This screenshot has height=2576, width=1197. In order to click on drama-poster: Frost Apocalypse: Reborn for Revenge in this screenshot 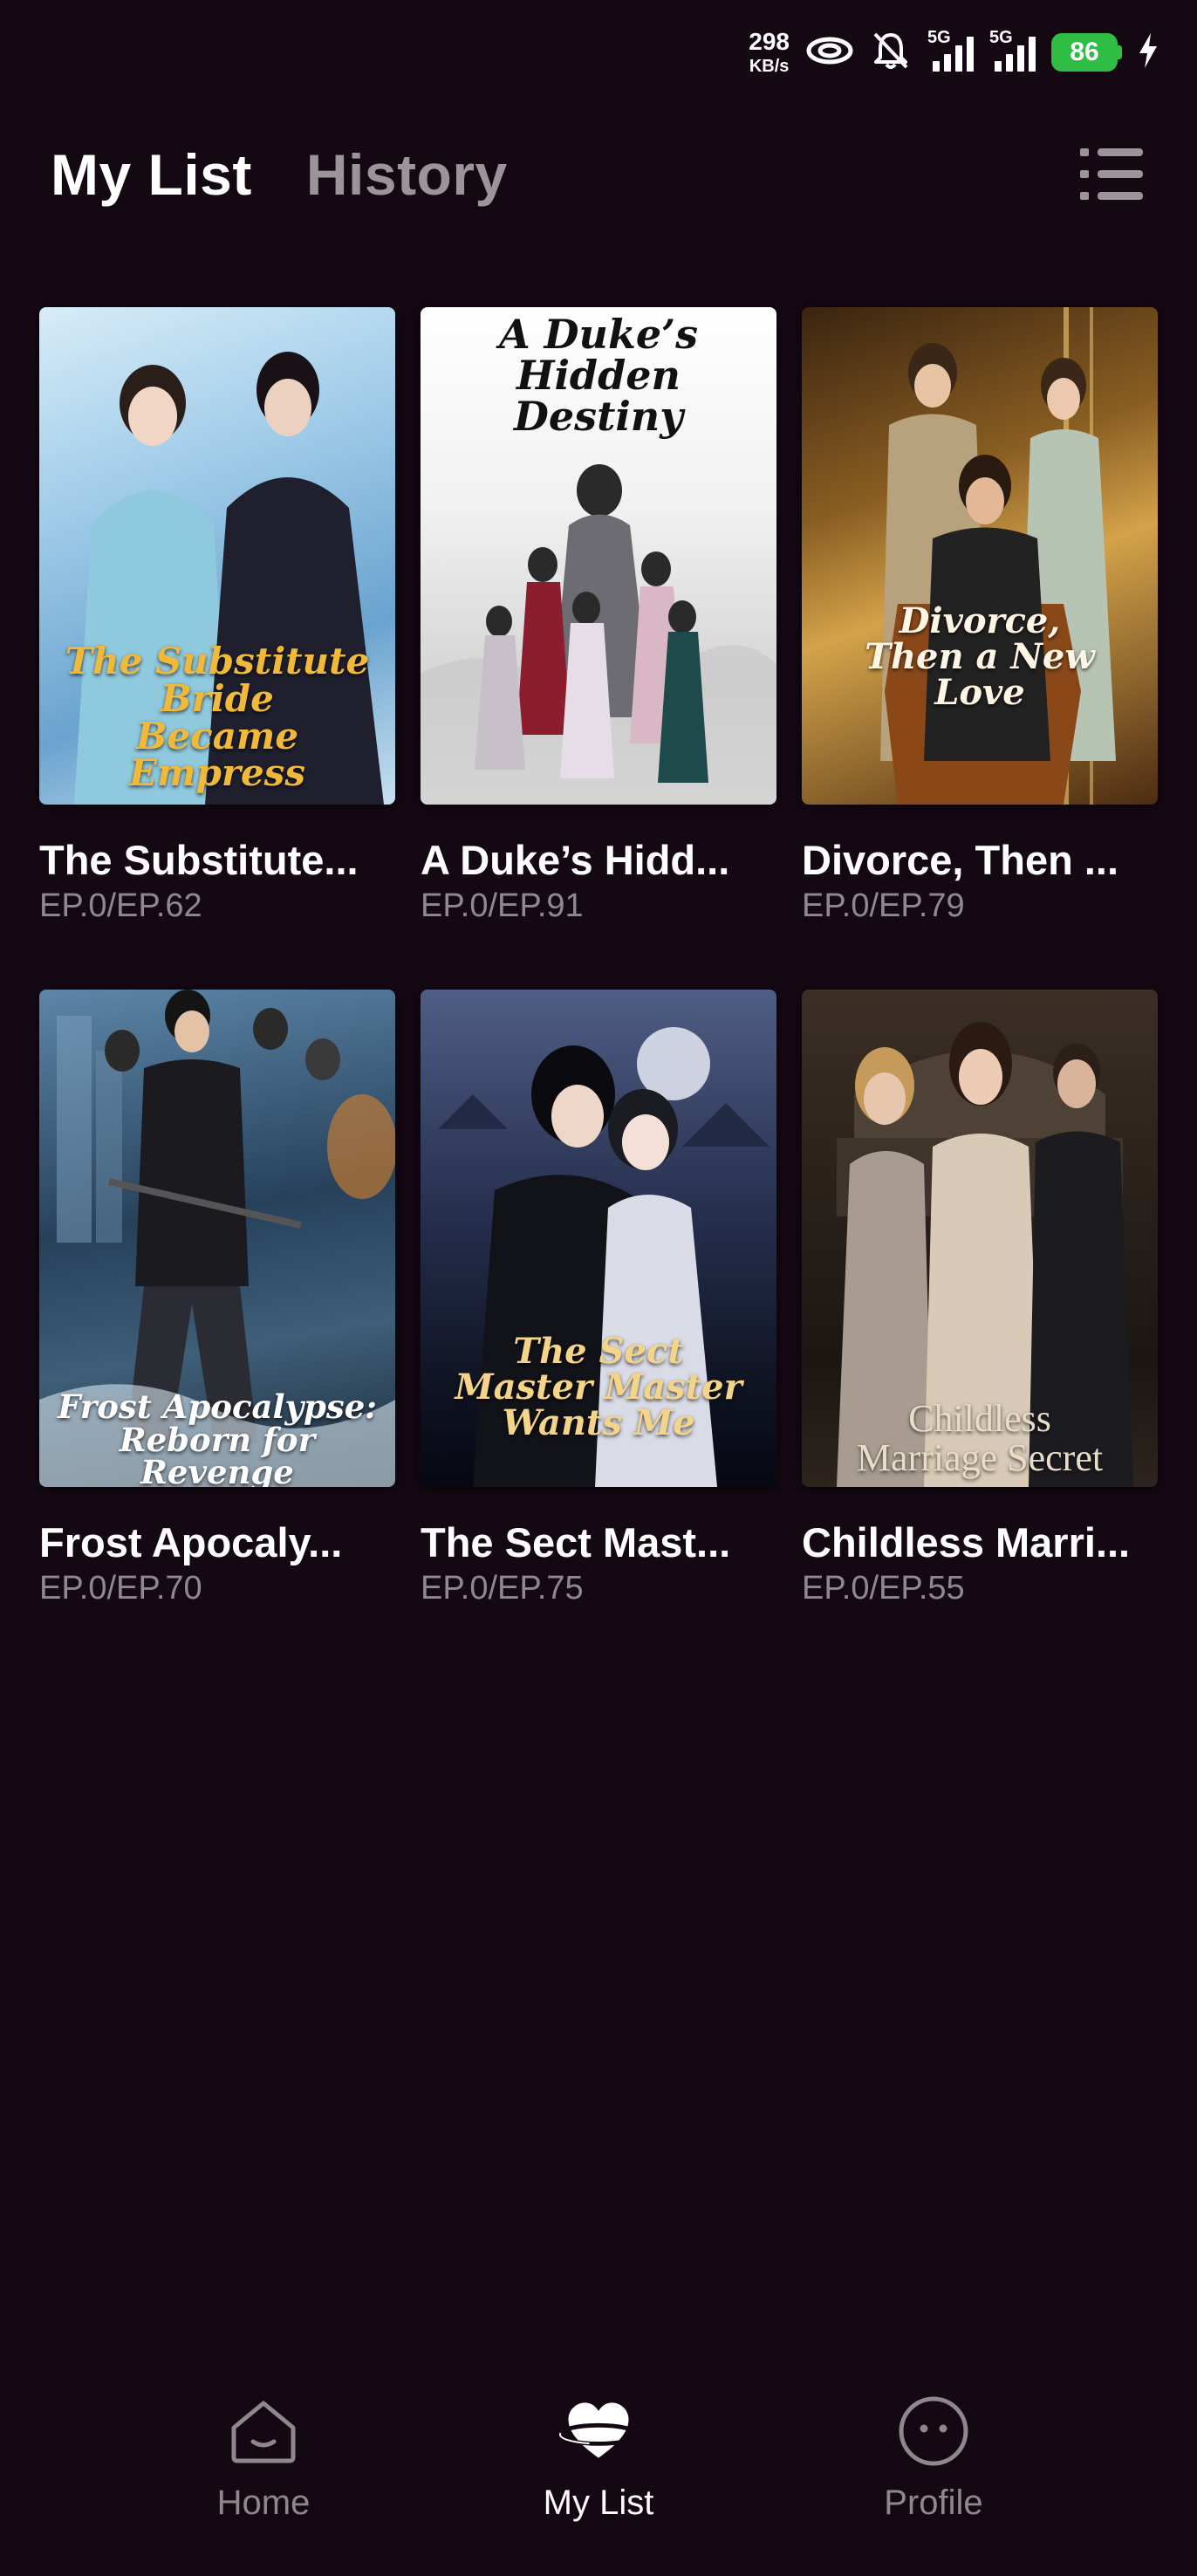, I will do `click(217, 1238)`.